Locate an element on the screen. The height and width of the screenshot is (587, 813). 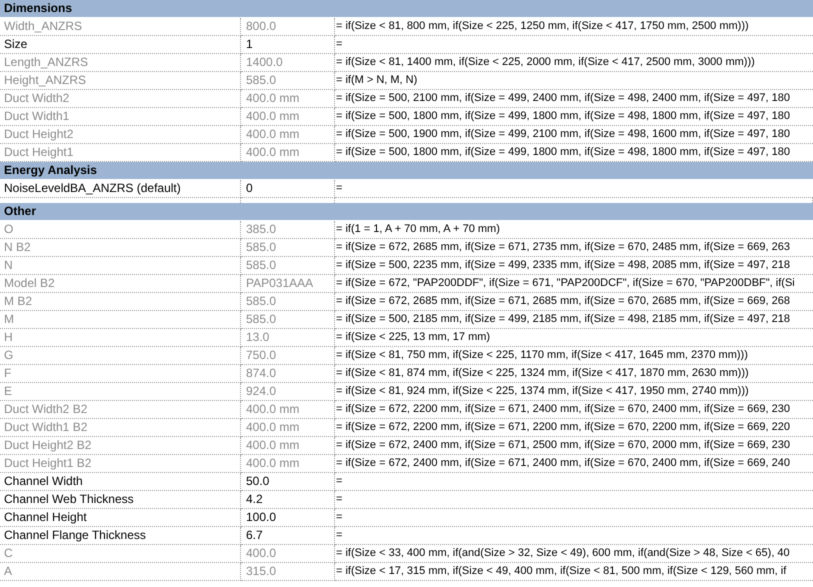
parameter-name: Duct Height1 B2 is located at coordinates (120, 464).